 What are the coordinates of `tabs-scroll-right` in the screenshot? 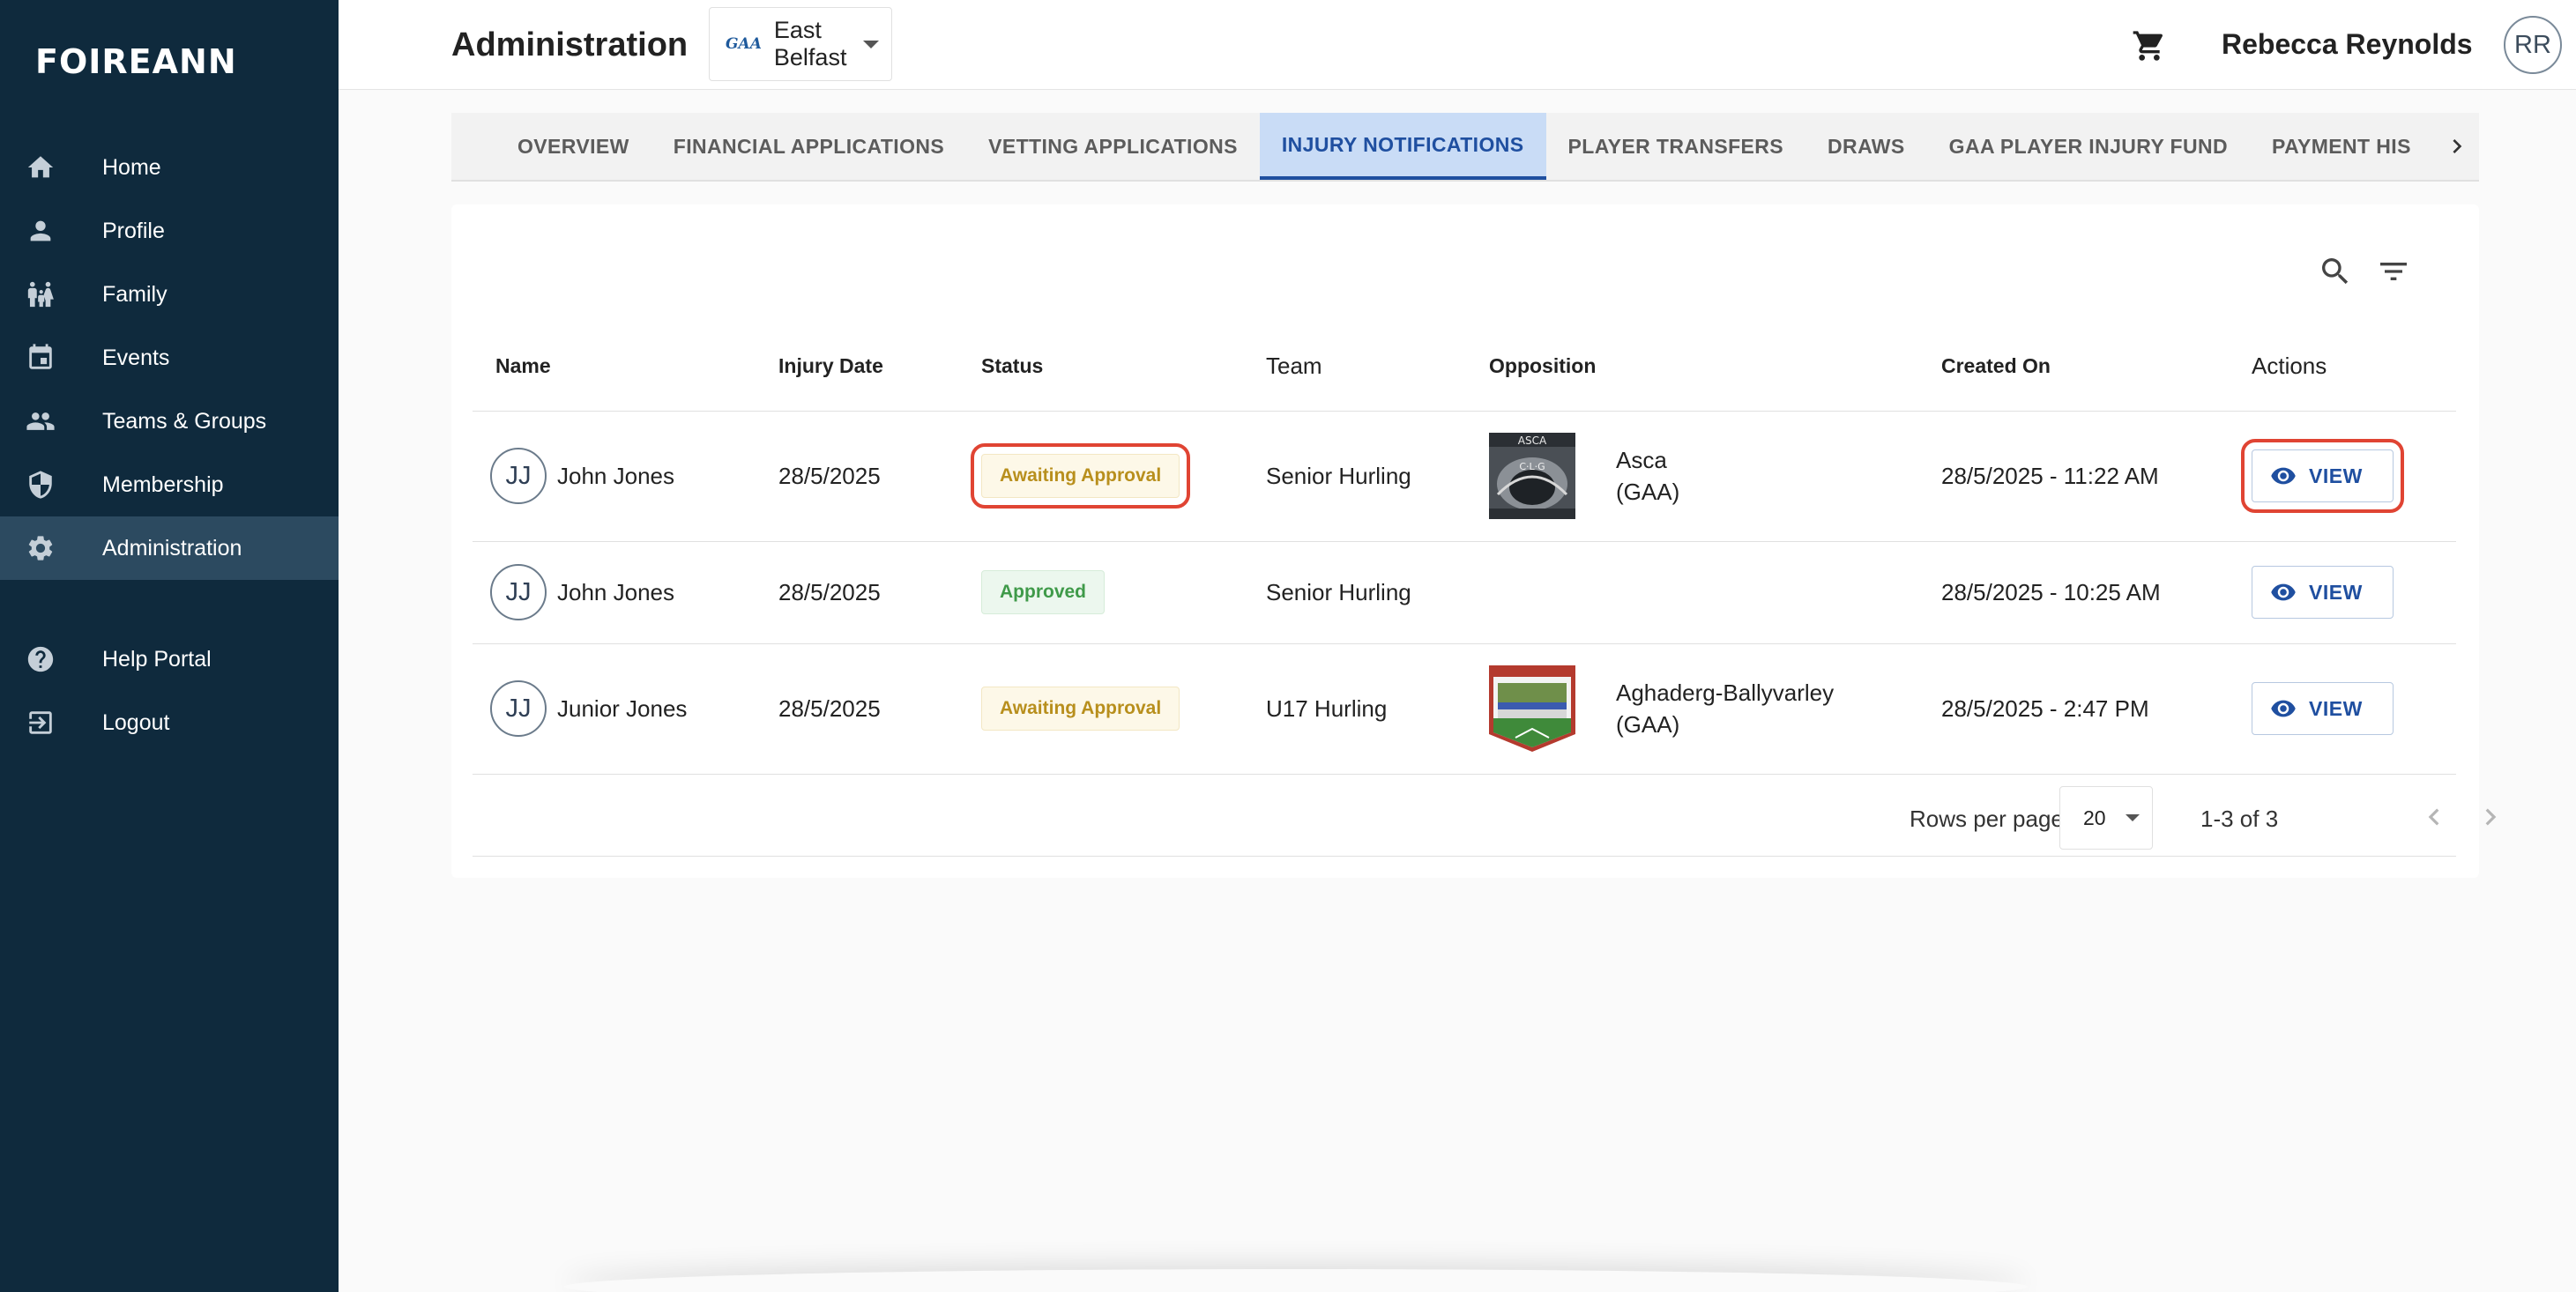 It's located at (2457, 146).